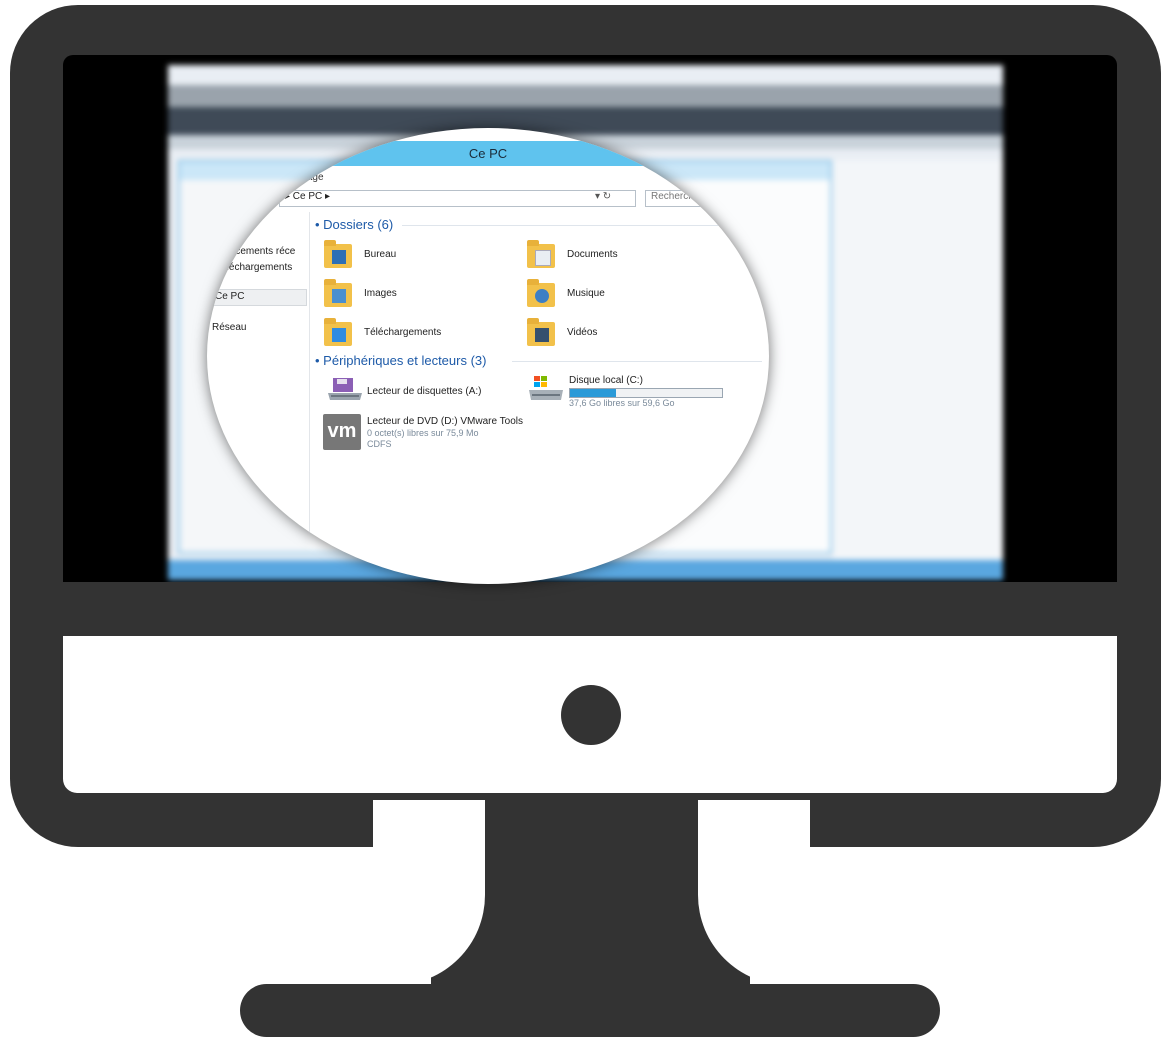 The image size is (1163, 1037). Describe the element at coordinates (380, 293) in the screenshot. I see `folder-label: Images` at that location.